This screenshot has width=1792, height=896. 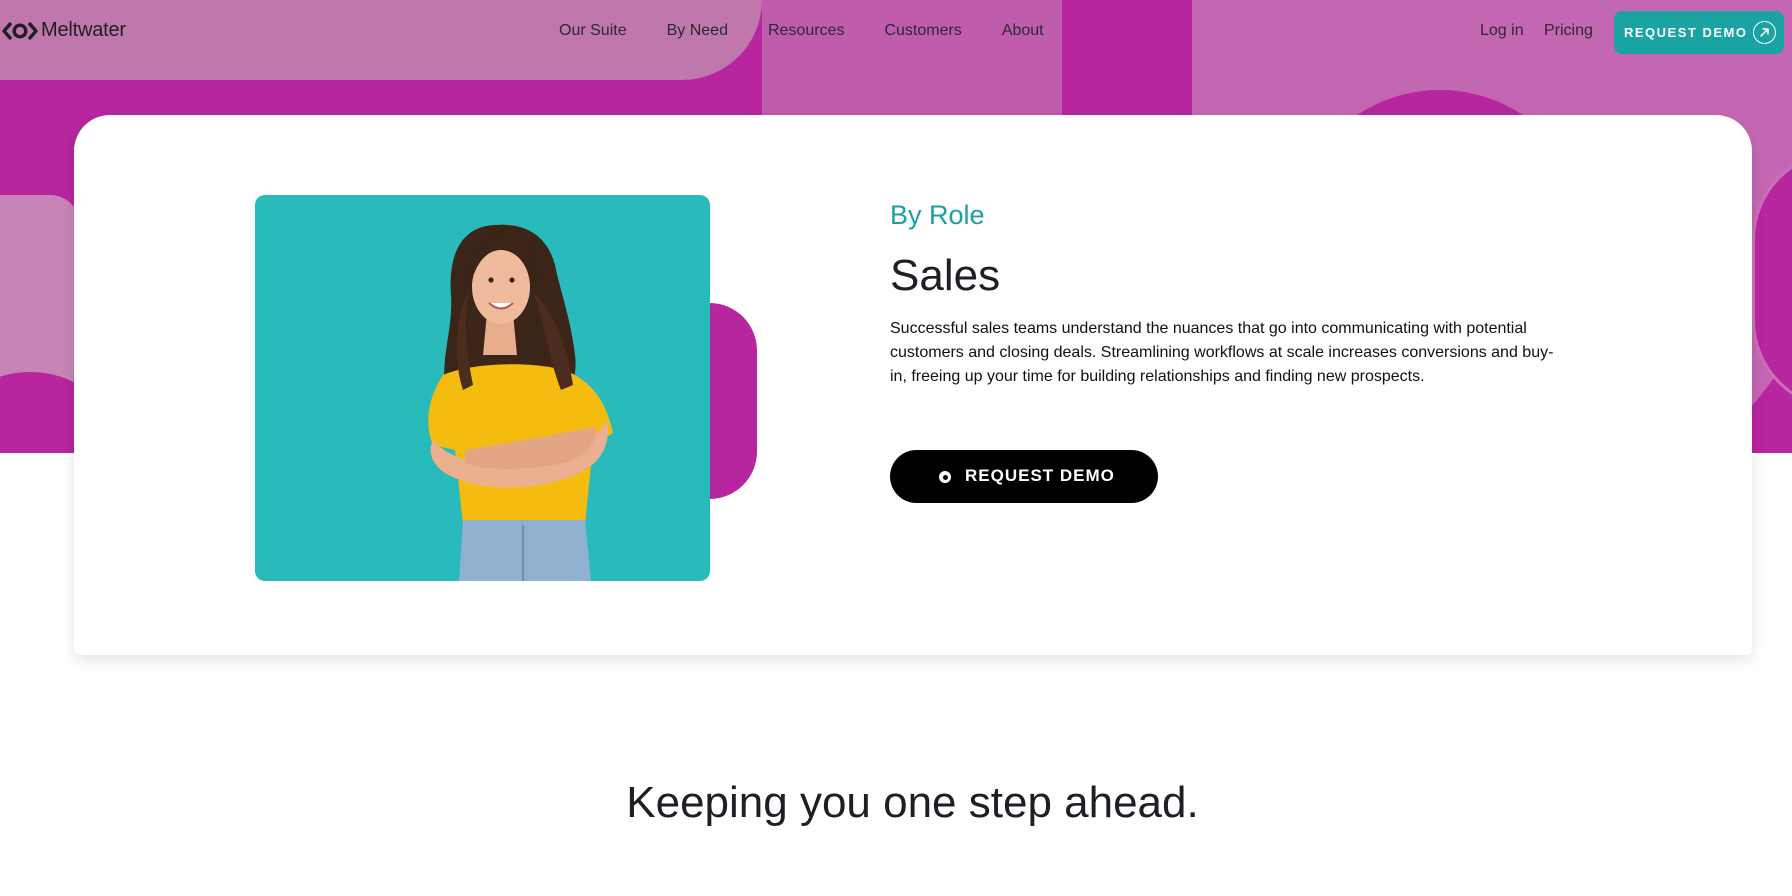 I want to click on nav-request-demo-button: REQUEST DEMO, so click(x=1699, y=32).